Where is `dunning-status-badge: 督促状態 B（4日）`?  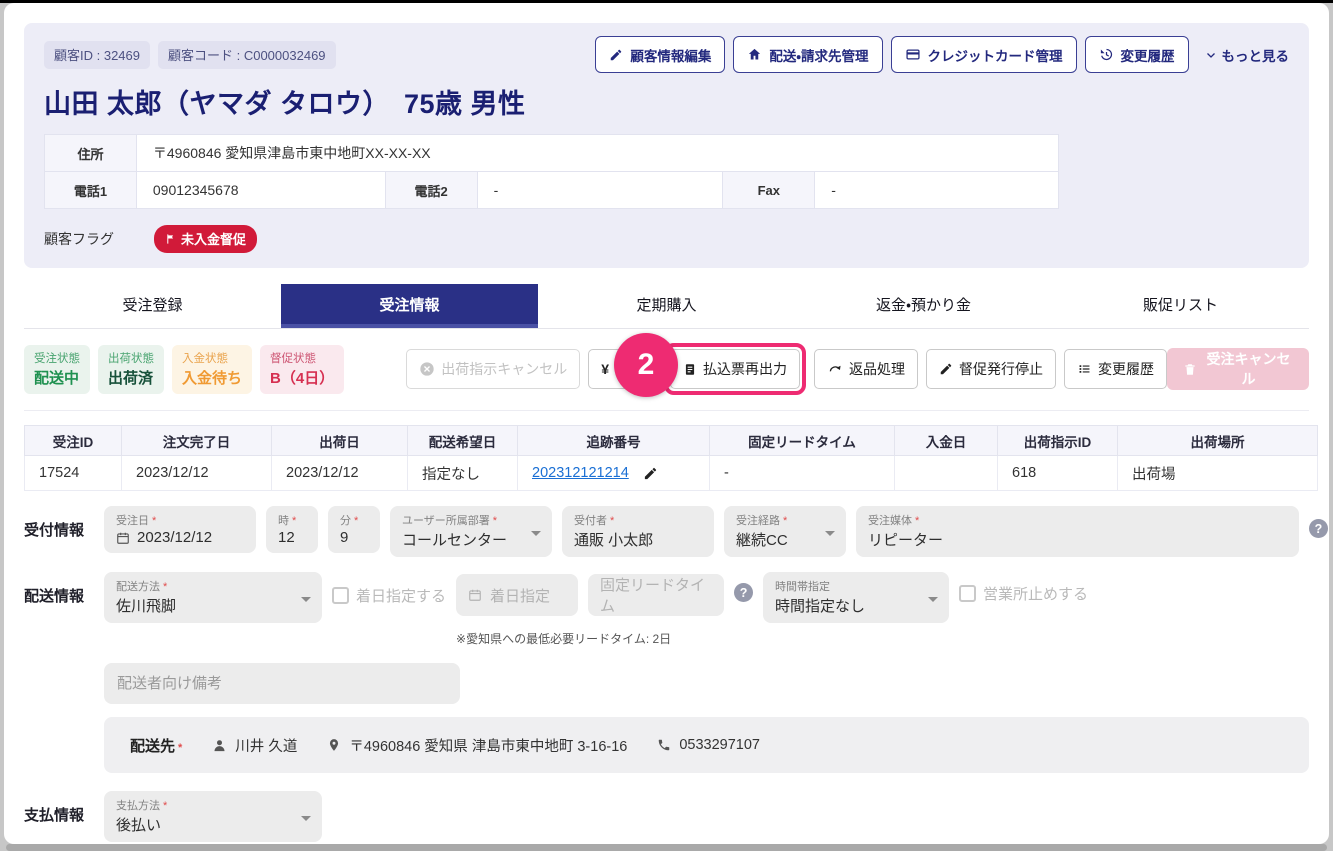
dunning-status-badge: 督促状態 B（4日） is located at coordinates (302, 369).